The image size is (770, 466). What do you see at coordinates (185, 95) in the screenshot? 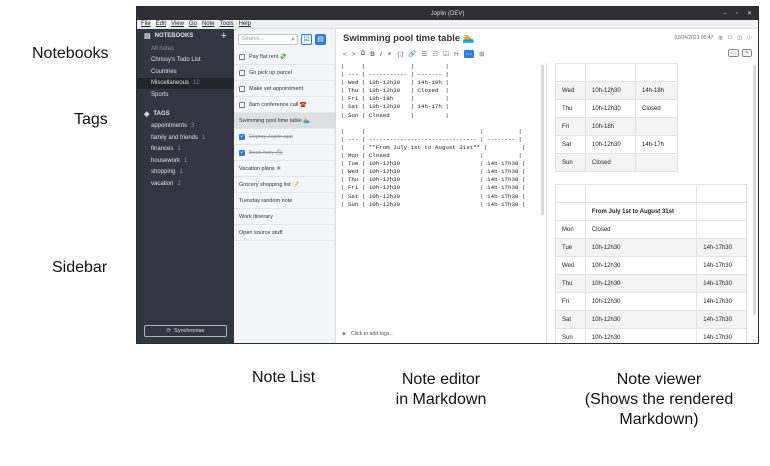
I see `sidebar-item-notebook: Sports` at bounding box center [185, 95].